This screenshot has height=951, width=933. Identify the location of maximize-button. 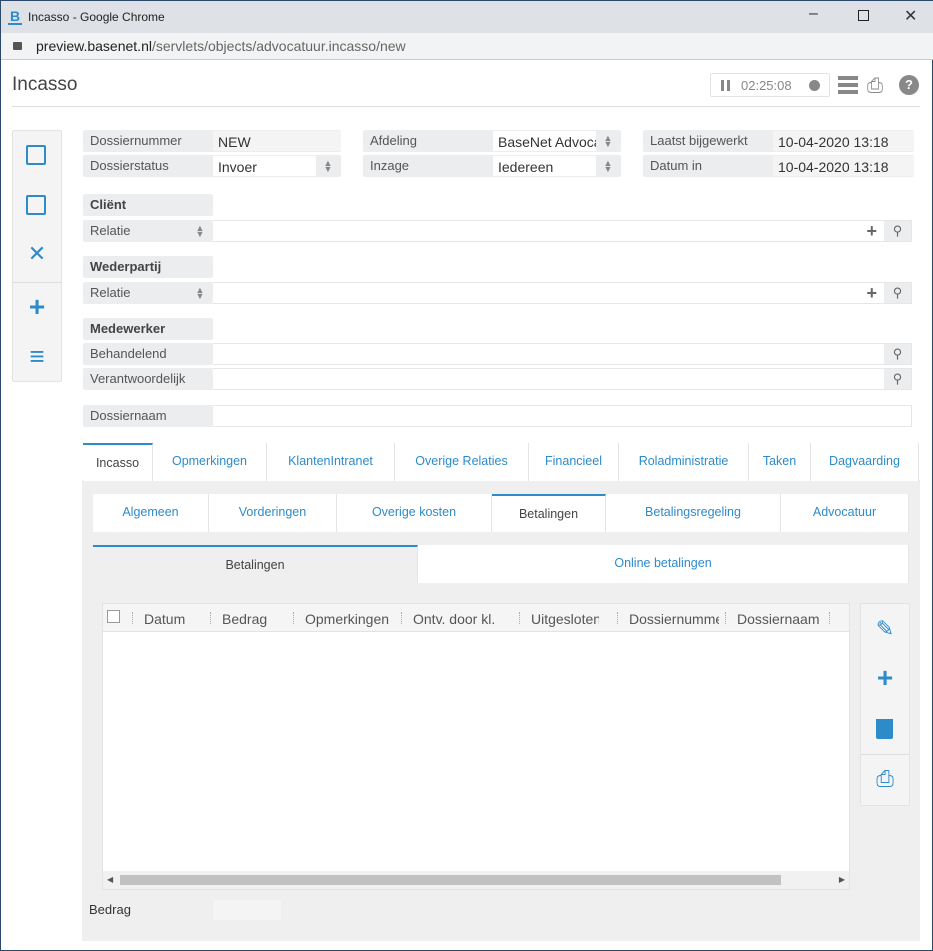
(863, 15).